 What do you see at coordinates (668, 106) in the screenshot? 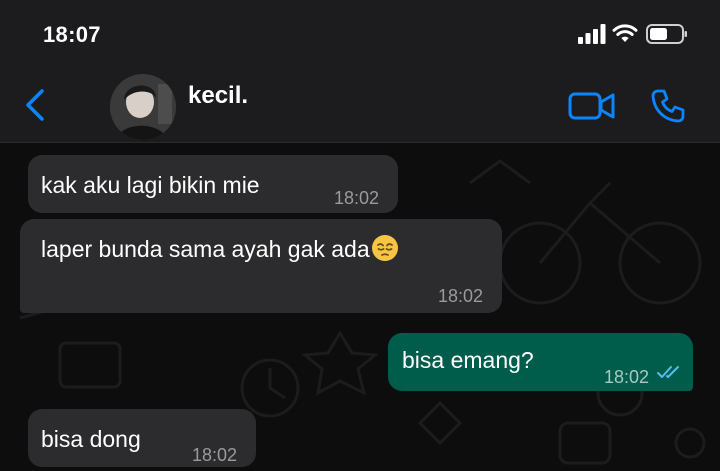
I see `phone-icon` at bounding box center [668, 106].